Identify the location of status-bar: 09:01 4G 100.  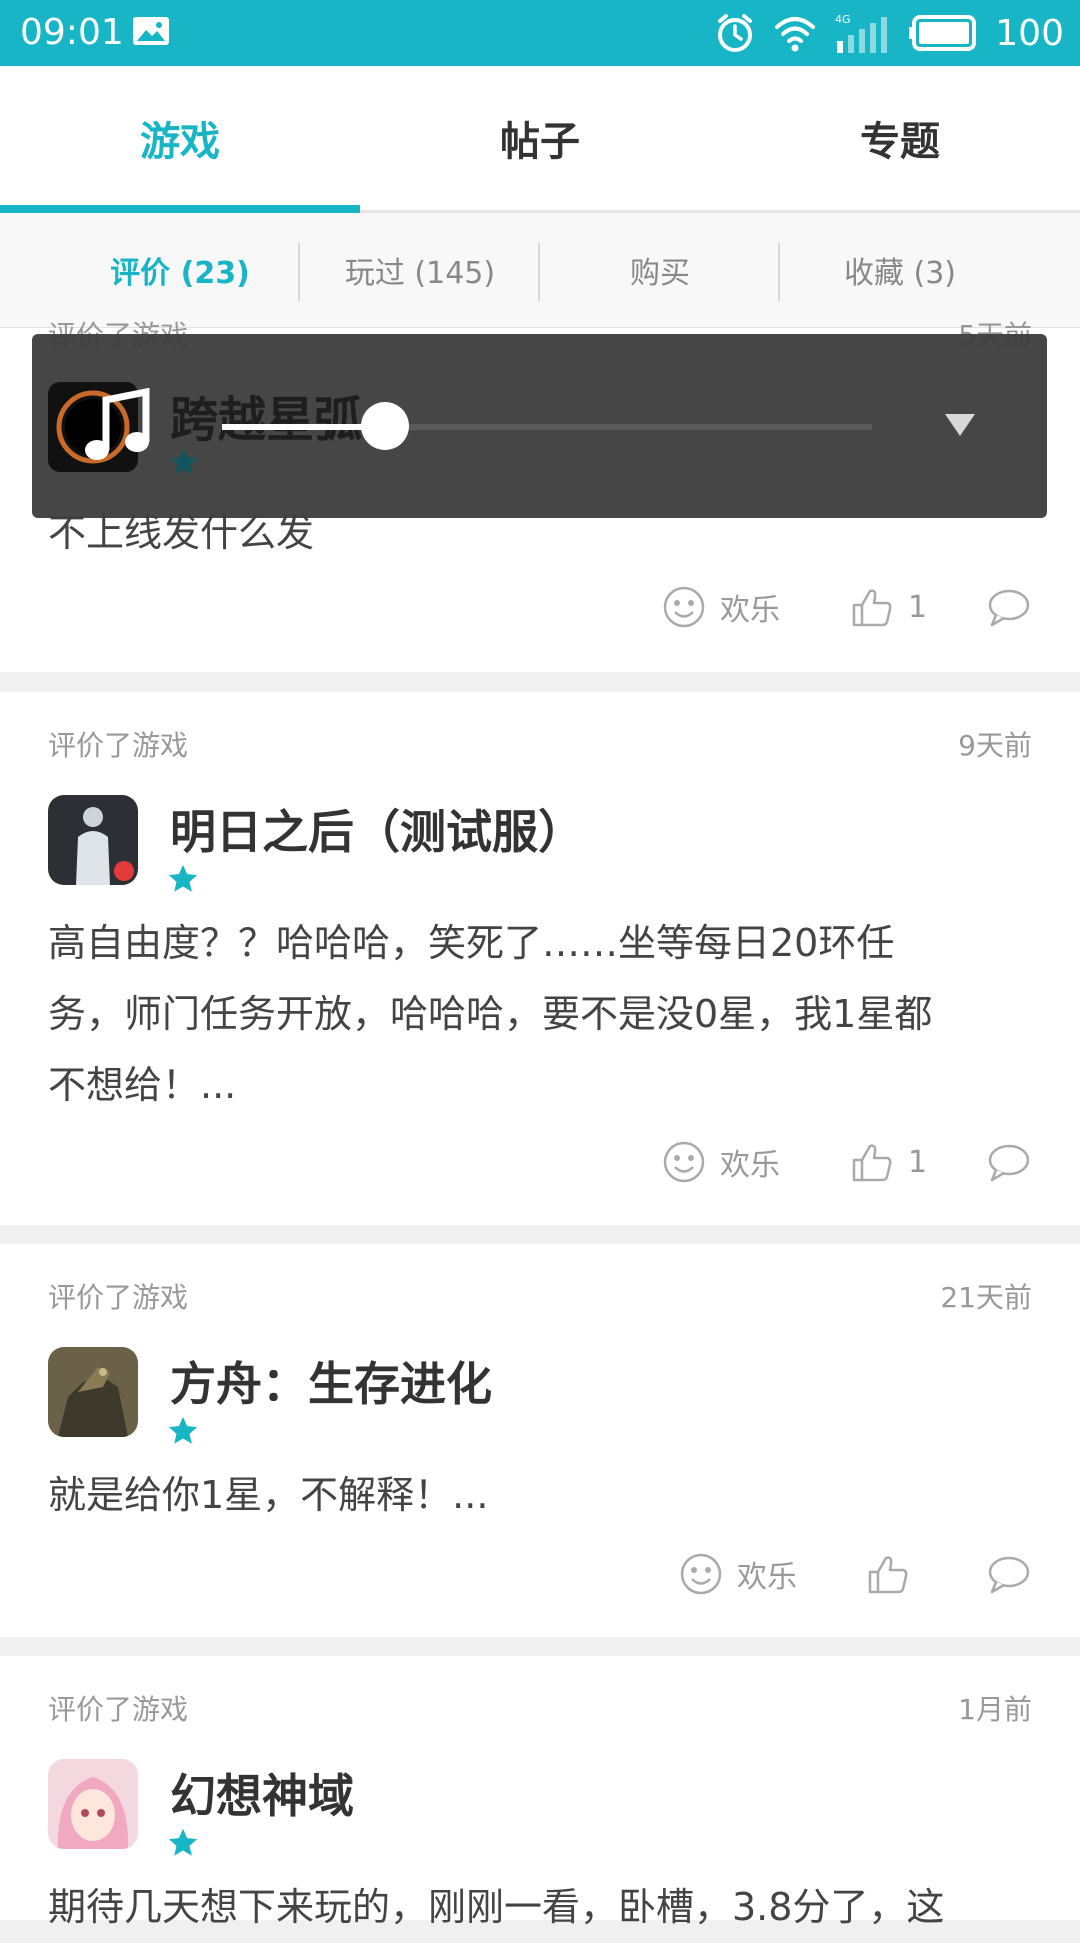
(540, 33).